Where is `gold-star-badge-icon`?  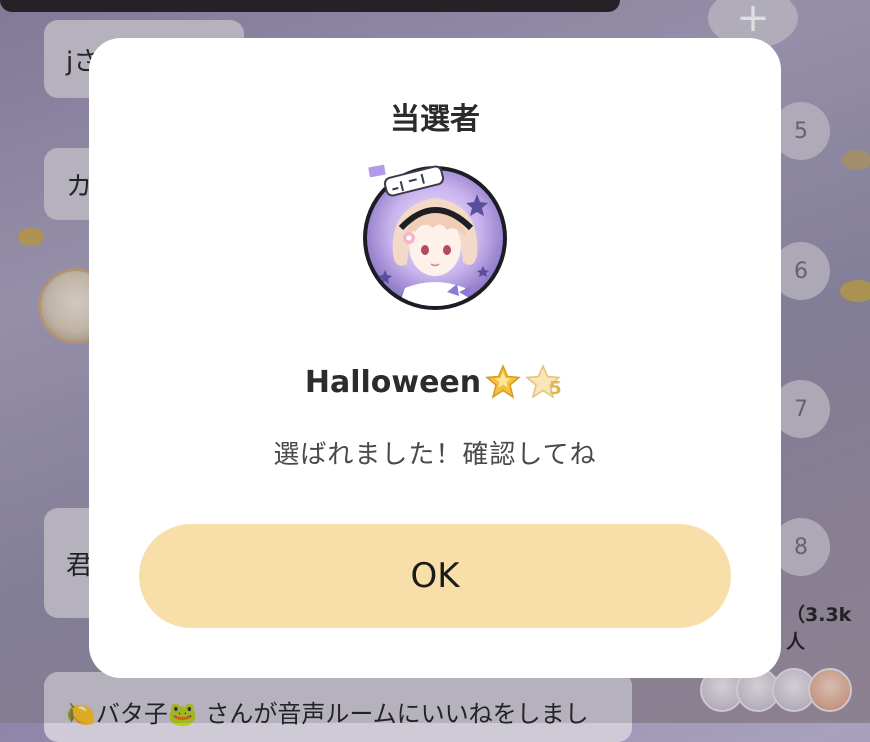
gold-star-badge-icon is located at coordinates (503, 381).